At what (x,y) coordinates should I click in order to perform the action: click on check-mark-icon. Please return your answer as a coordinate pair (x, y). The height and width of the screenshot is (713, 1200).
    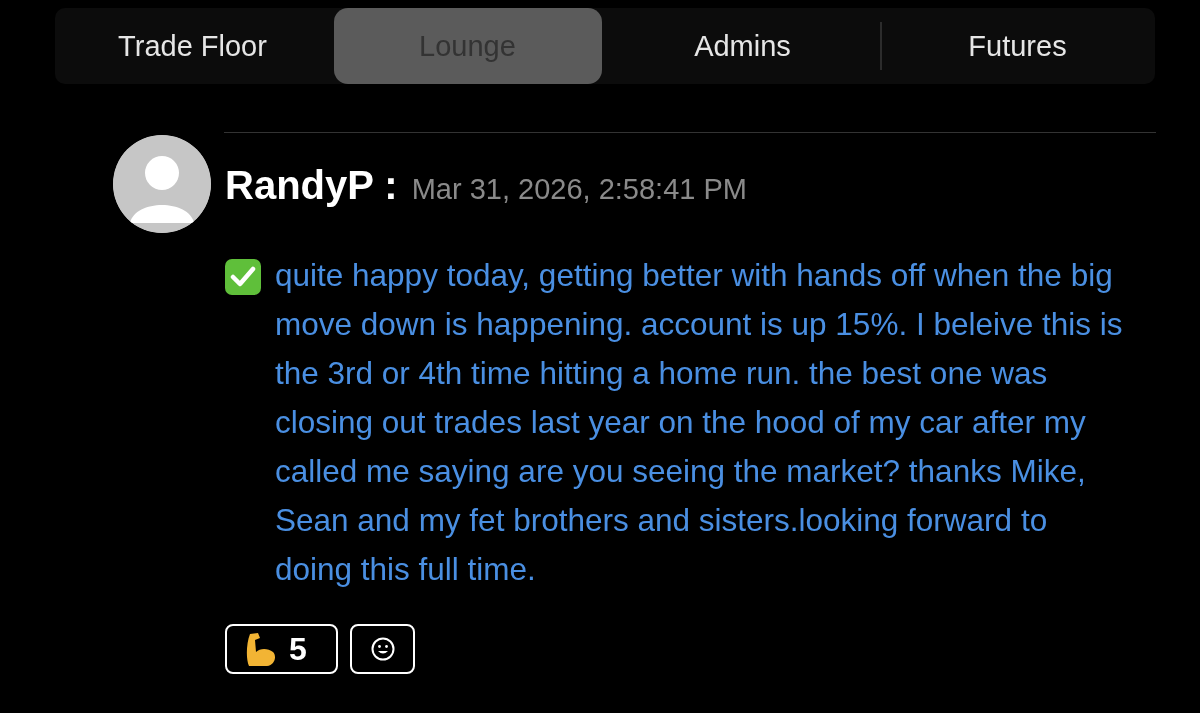
    Looking at the image, I should click on (243, 277).